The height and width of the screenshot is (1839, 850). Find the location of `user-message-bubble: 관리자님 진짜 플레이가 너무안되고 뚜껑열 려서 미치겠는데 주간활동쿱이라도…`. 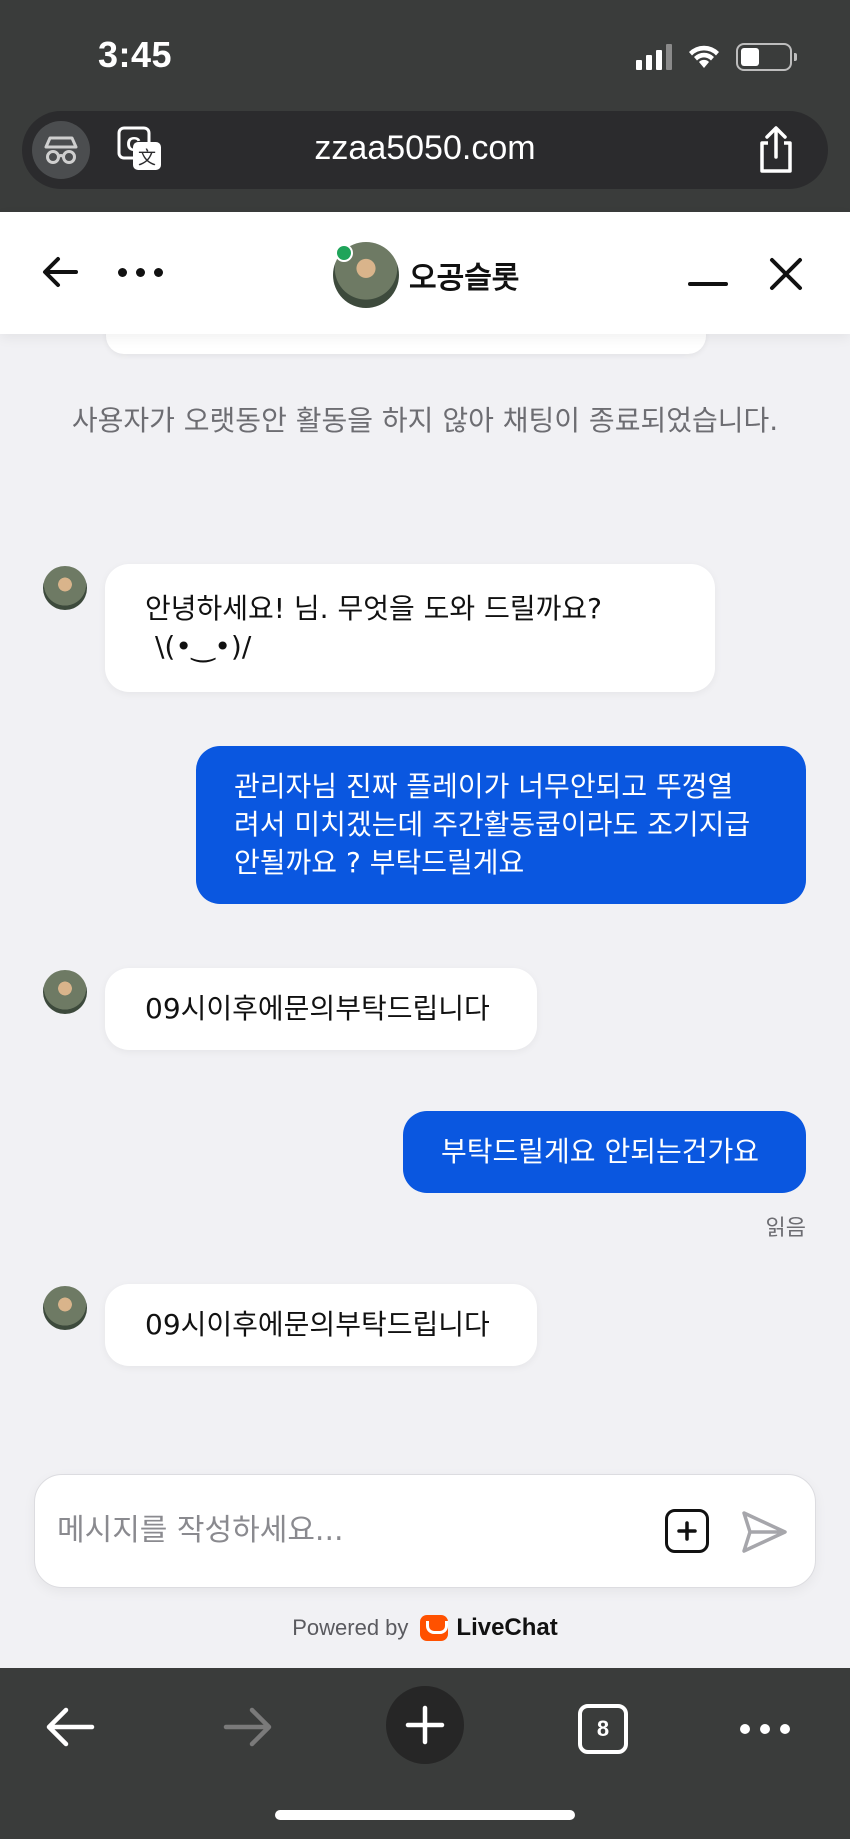

user-message-bubble: 관리자님 진짜 플레이가 너무안되고 뚜껑열 려서 미치겠는데 주간활동쿱이라도… is located at coordinates (501, 825).